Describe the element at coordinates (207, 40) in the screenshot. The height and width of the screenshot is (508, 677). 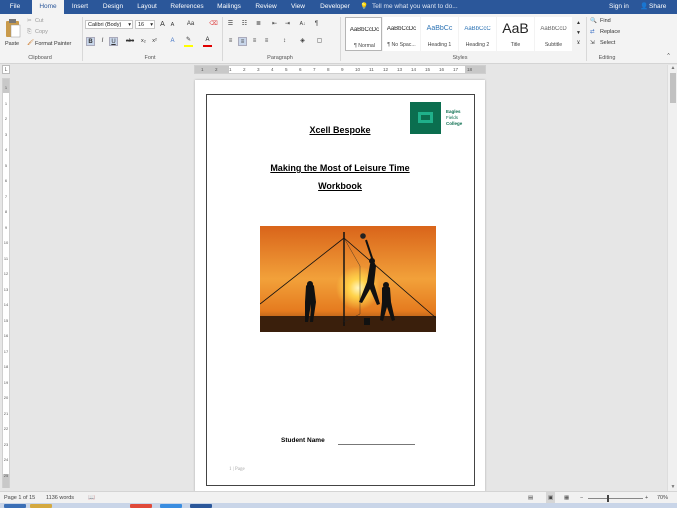
I see `font-color-icon: A` at that location.